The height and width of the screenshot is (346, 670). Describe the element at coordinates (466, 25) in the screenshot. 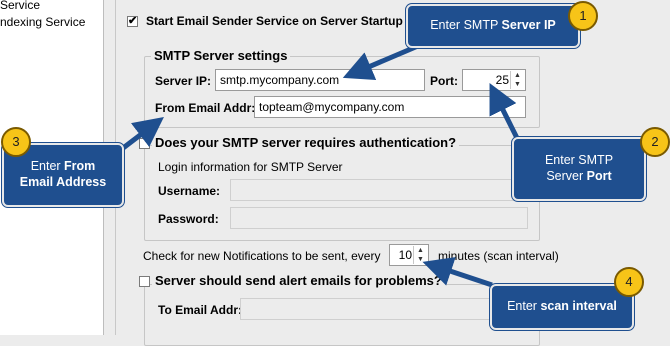

I see `callout-server-ip-text: Enter SMTP` at that location.